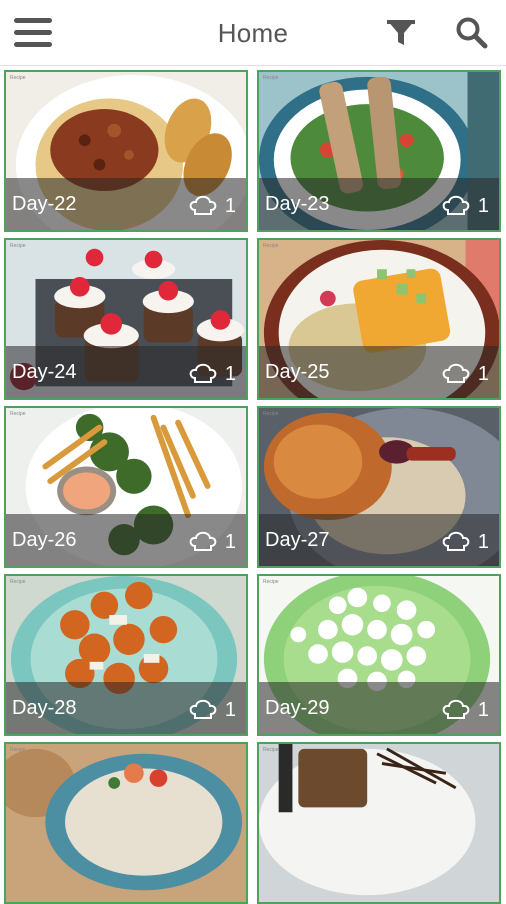  Describe the element at coordinates (126, 655) in the screenshot. I see `recipe-card: Recipe Day-28 1` at that location.